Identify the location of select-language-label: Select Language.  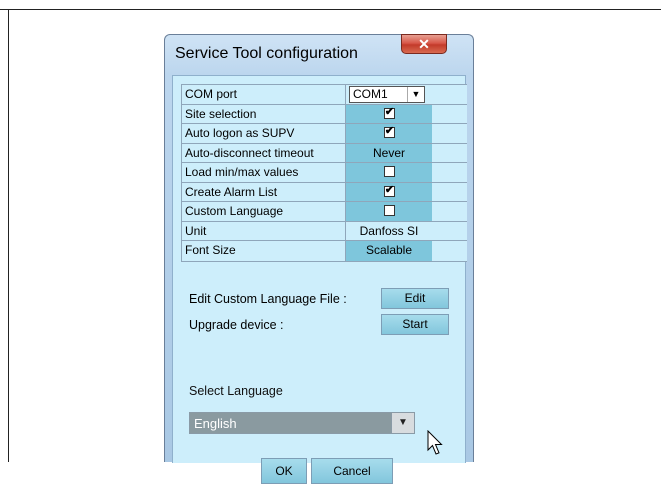
(236, 391).